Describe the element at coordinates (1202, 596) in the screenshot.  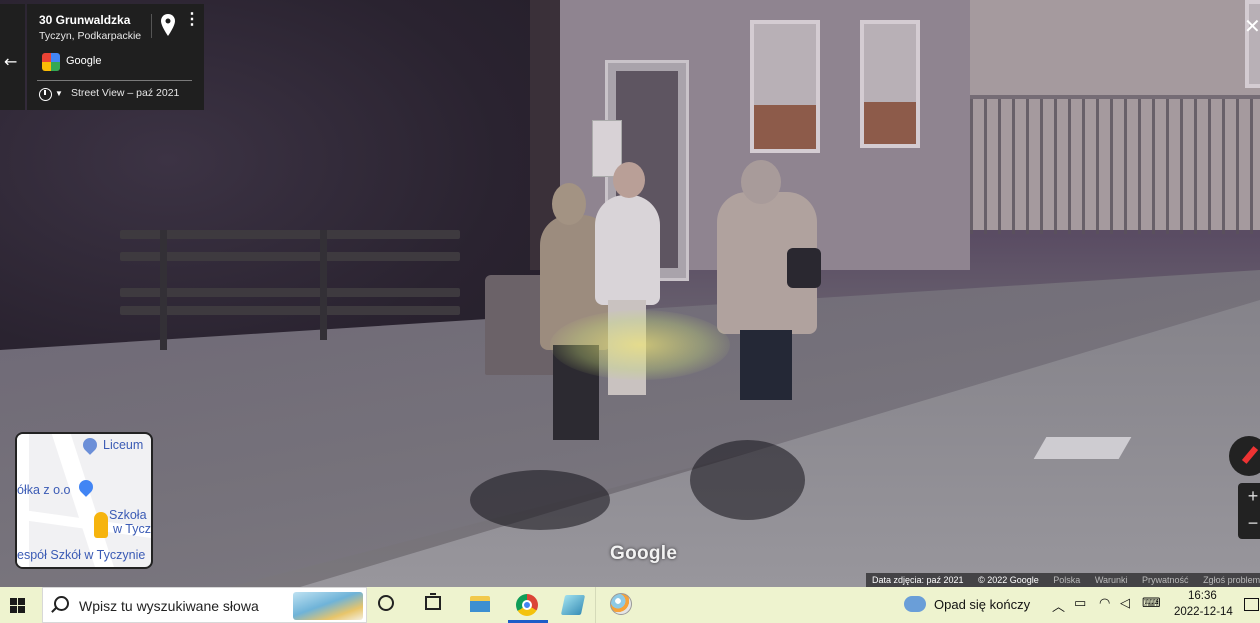
I see `clock-time: 16:36` at that location.